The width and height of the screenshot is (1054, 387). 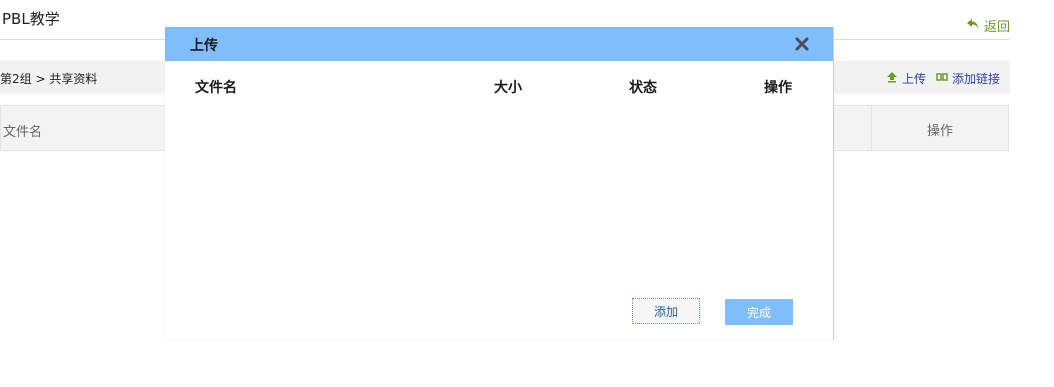 I want to click on crumb-actions: 上传 添加链接, so click(x=943, y=78).